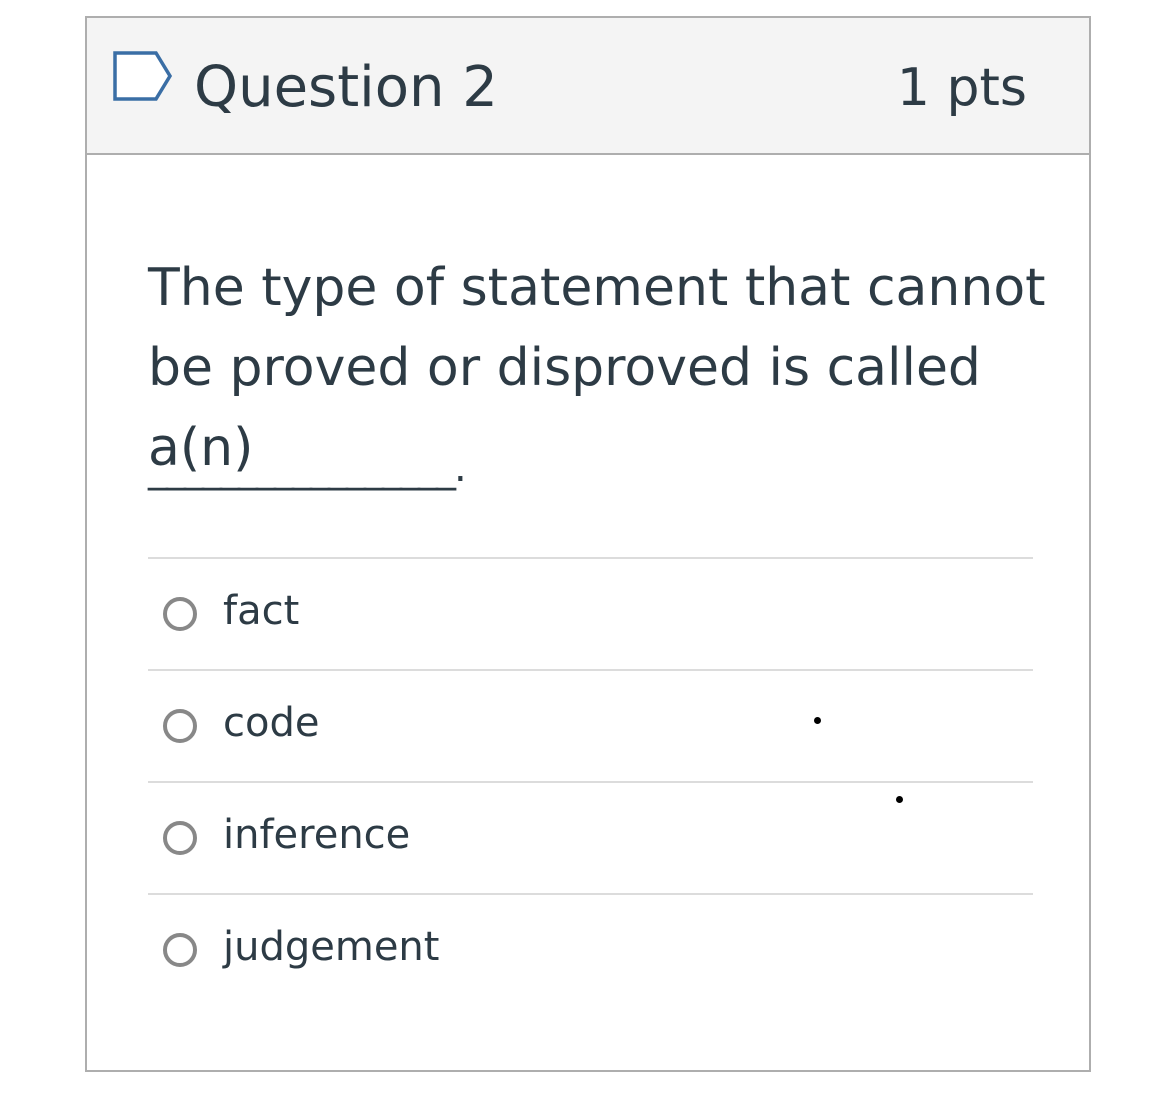 Image resolution: width=1157 pixels, height=1094 pixels. What do you see at coordinates (590, 949) in the screenshot?
I see `answer-option-judgement: judgement` at bounding box center [590, 949].